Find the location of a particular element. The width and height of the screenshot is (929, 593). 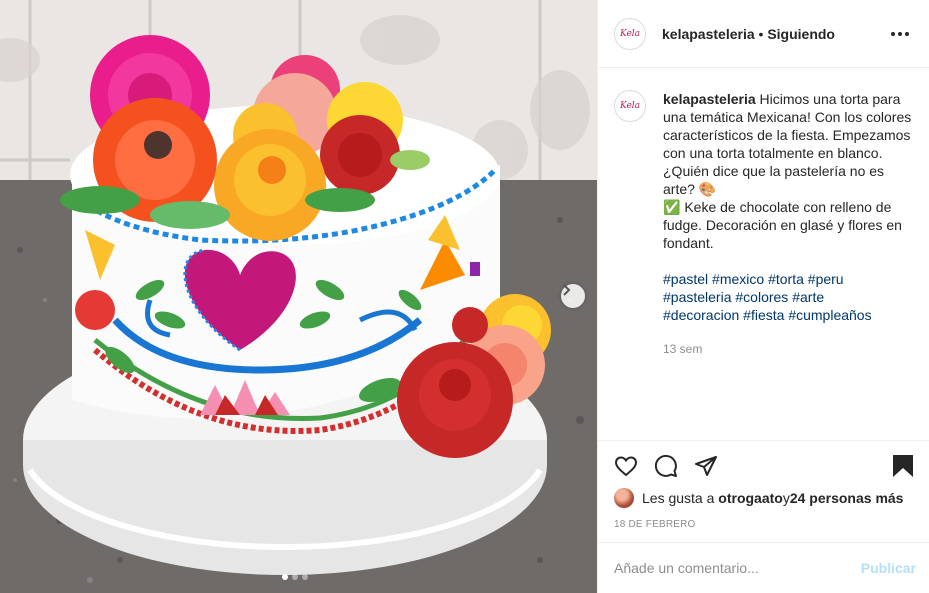

action-icons is located at coordinates (764, 466).